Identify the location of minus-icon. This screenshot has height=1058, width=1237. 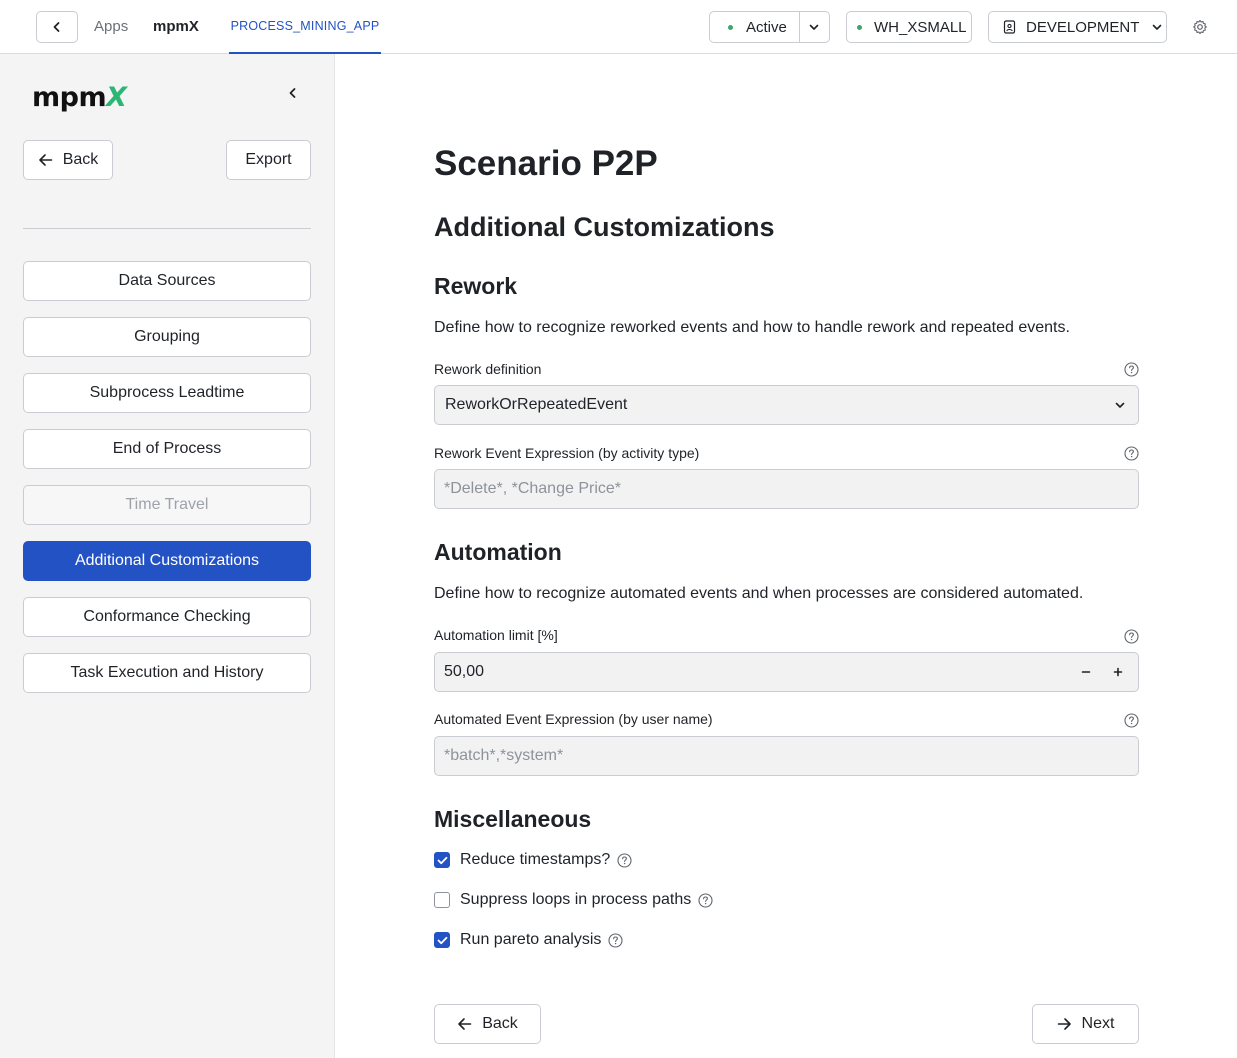
(1086, 672).